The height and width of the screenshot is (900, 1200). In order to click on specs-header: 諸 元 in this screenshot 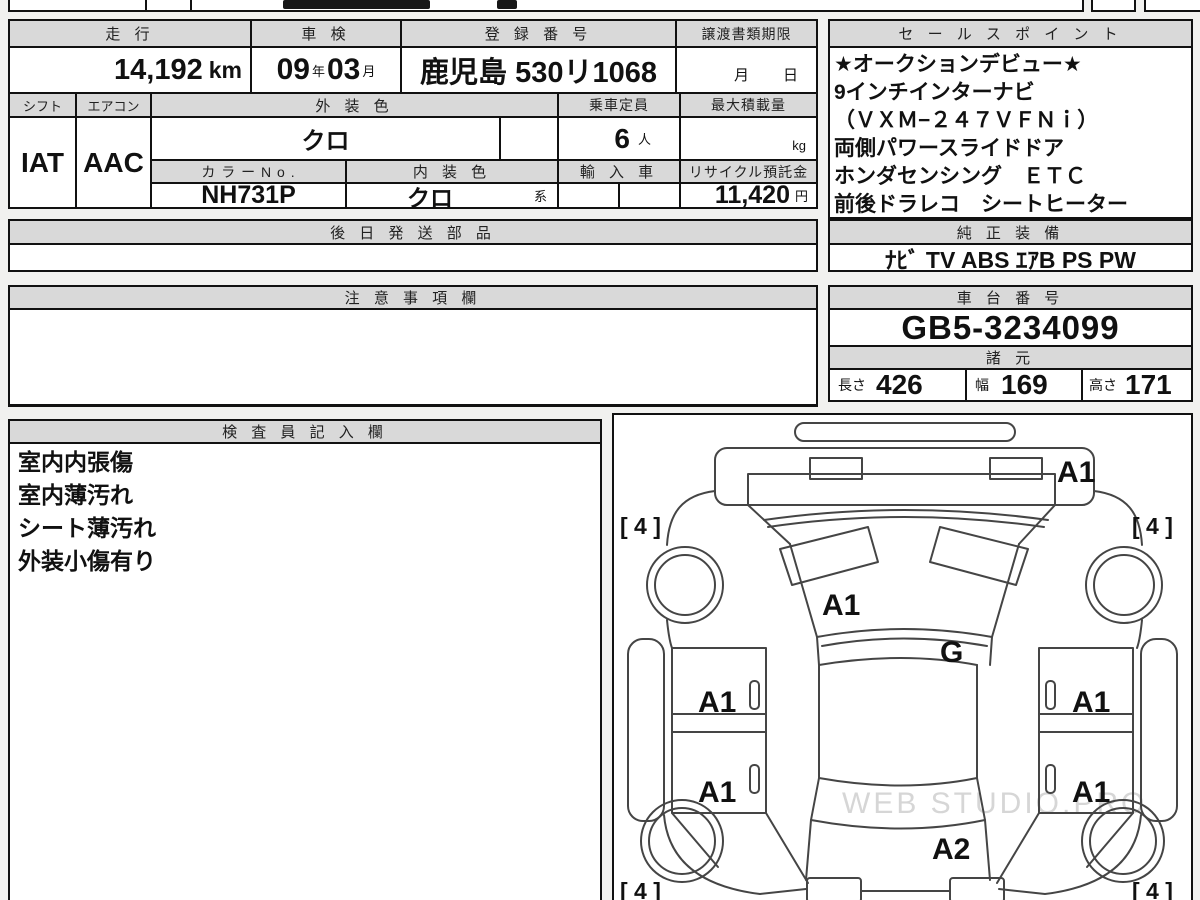, I will do `click(1010, 357)`.